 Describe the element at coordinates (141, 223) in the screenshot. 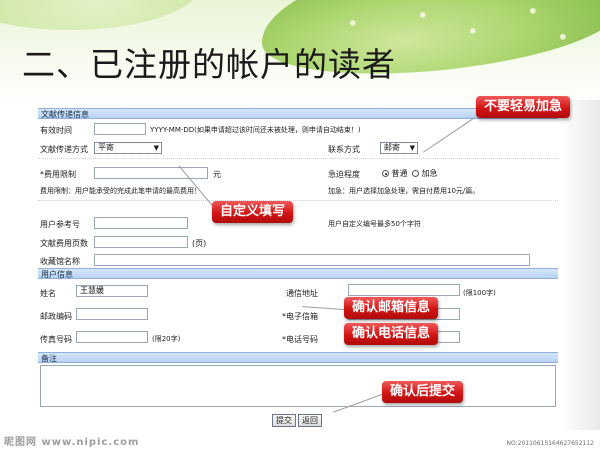

I see `user-ref-input` at that location.